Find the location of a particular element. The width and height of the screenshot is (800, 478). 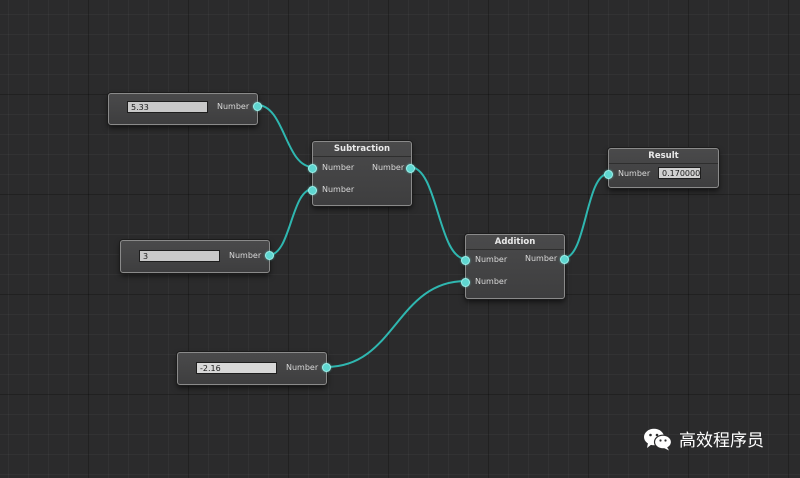

addition-node: Addition Number Number Number is located at coordinates (515, 266).